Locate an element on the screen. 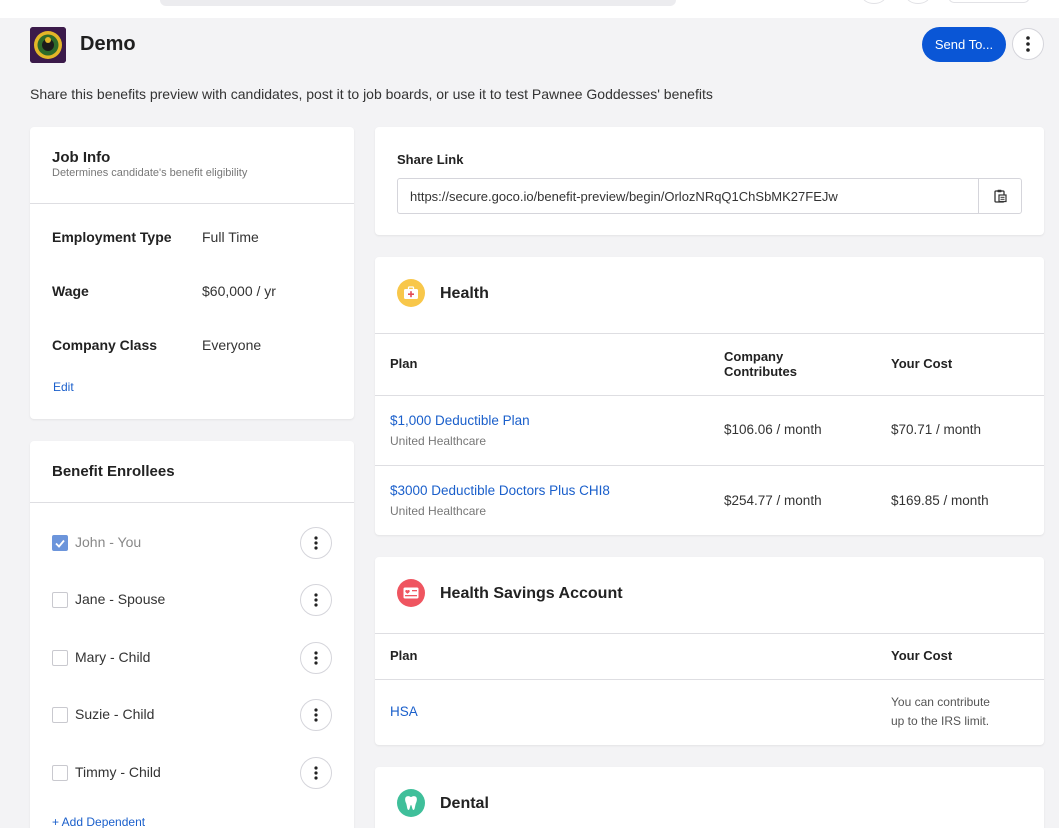 This screenshot has height=828, width=1059. clipboard-icon is located at coordinates (1000, 196).